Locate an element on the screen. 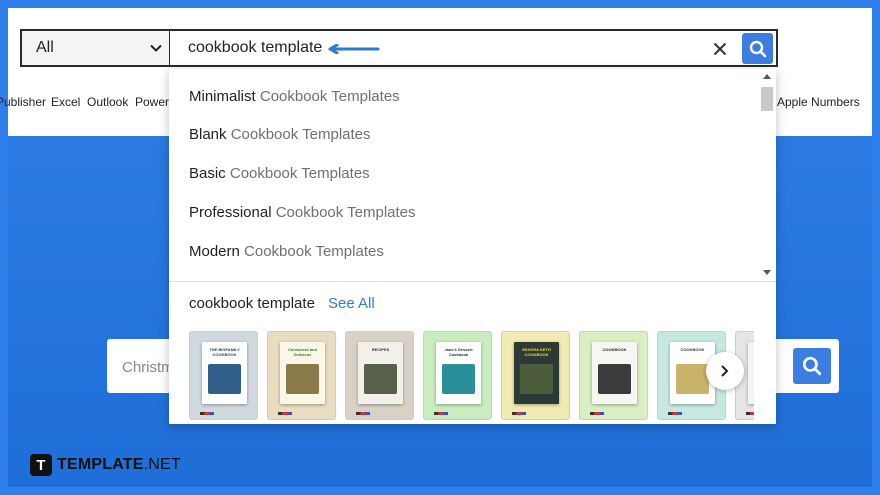 This screenshot has height=495, width=880. thumbnail-title: Consistent and Delicious is located at coordinates (302, 352).